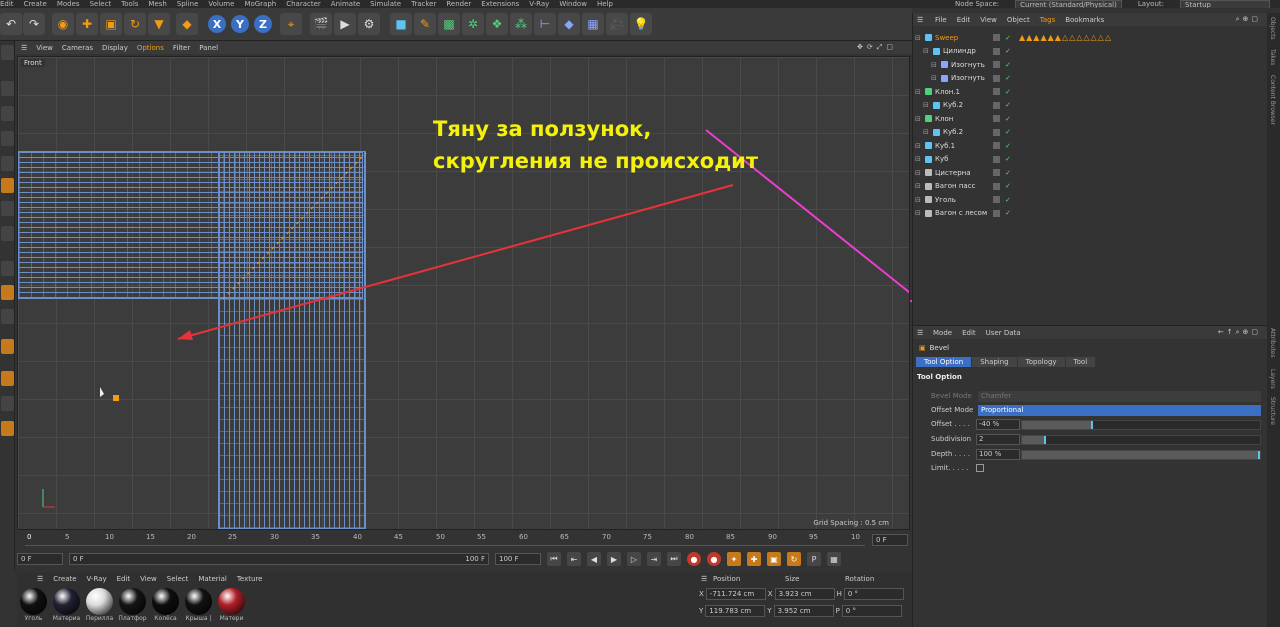  What do you see at coordinates (321, 24) in the screenshot?
I see `render-view-icon: 🎬` at bounding box center [321, 24].